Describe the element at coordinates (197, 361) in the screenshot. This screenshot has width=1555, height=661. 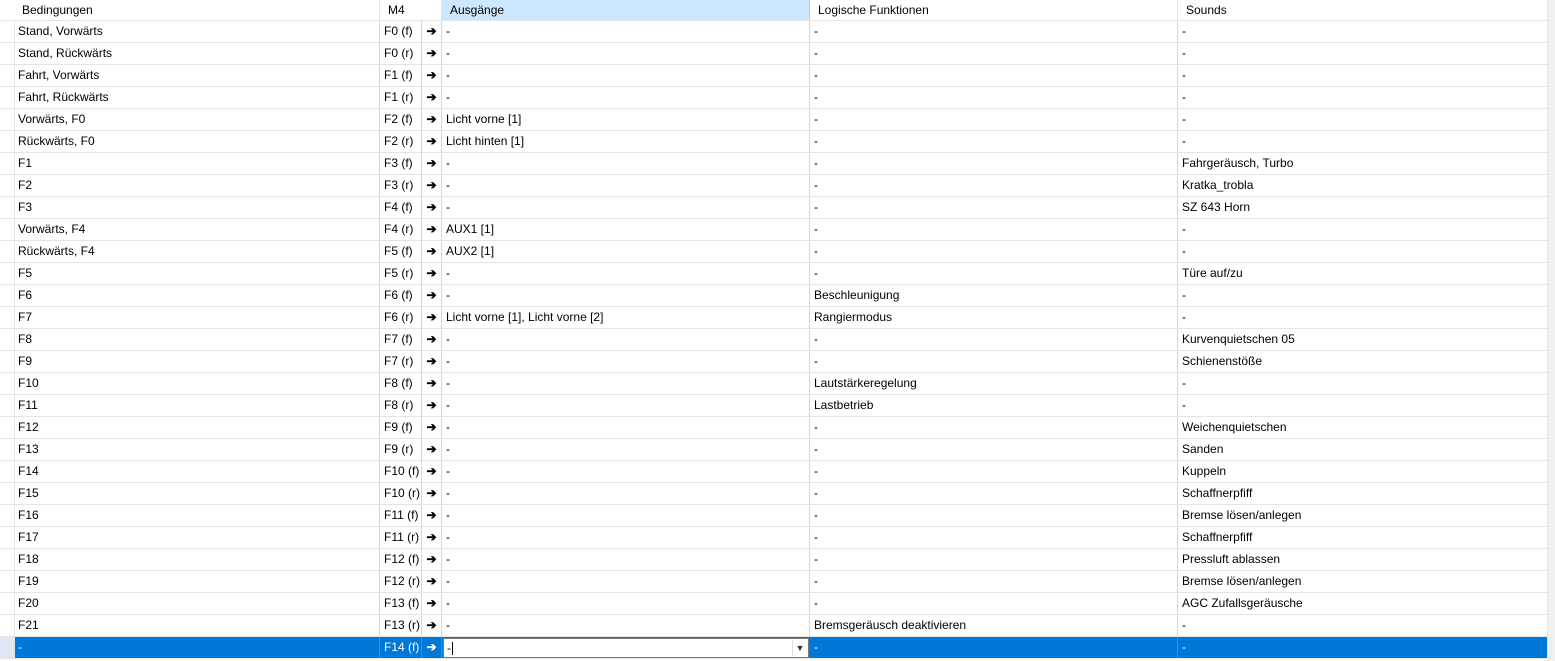
I see `cell-bedingungen: F9` at that location.